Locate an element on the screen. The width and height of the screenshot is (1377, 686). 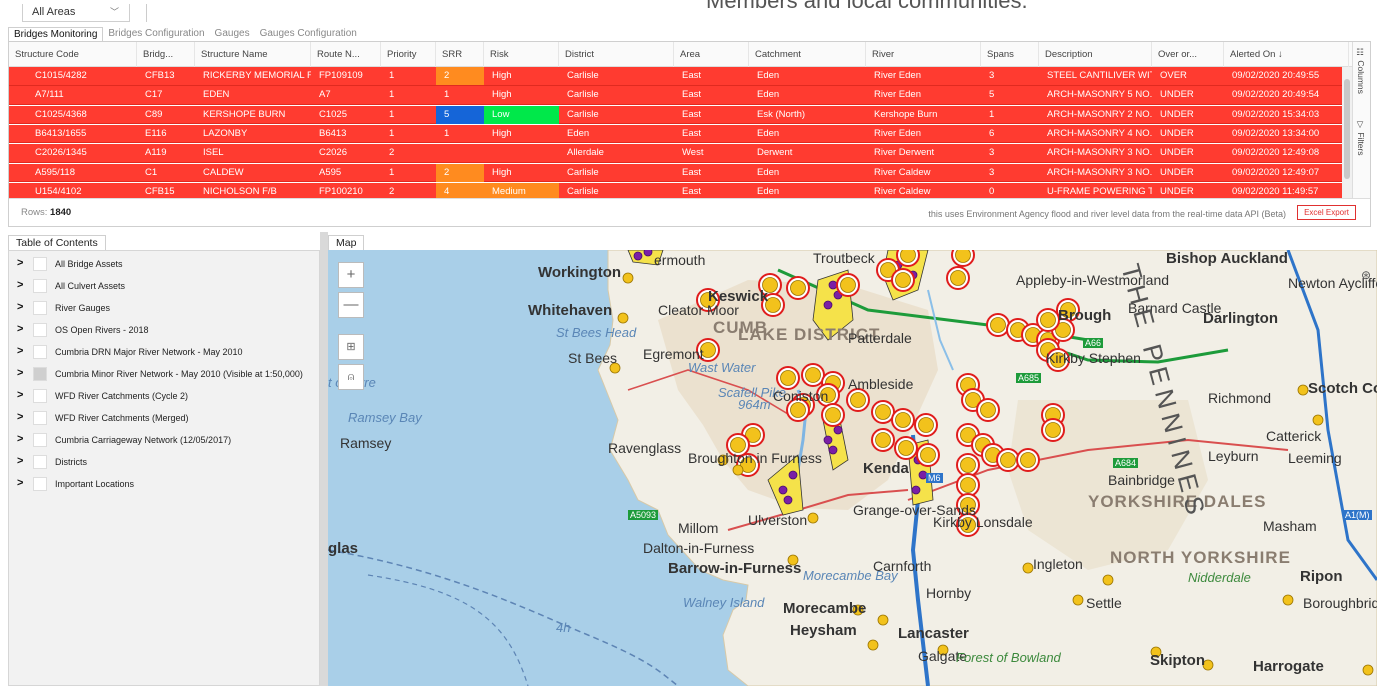
zoom-in-button: + is located at coordinates (351, 275).